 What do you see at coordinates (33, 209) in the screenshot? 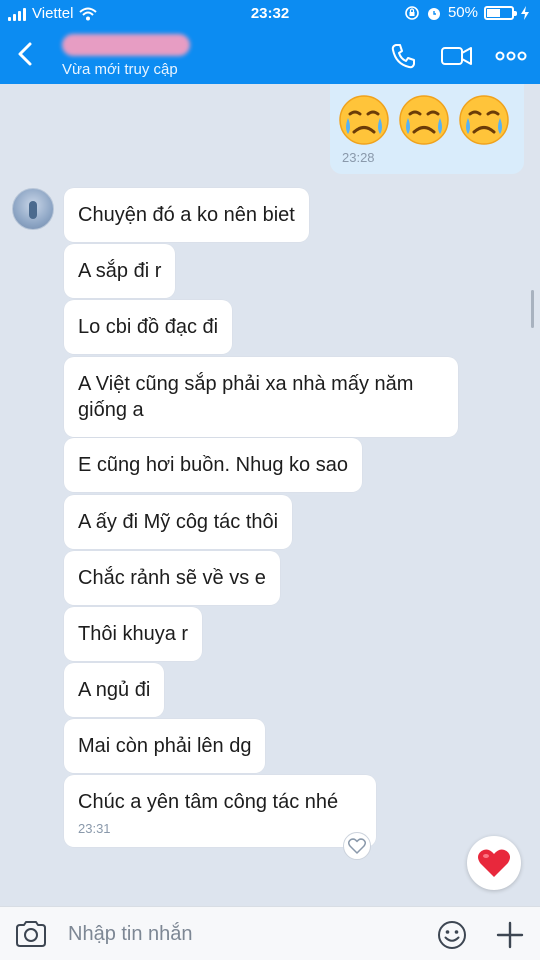
I see `contact-avatar` at bounding box center [33, 209].